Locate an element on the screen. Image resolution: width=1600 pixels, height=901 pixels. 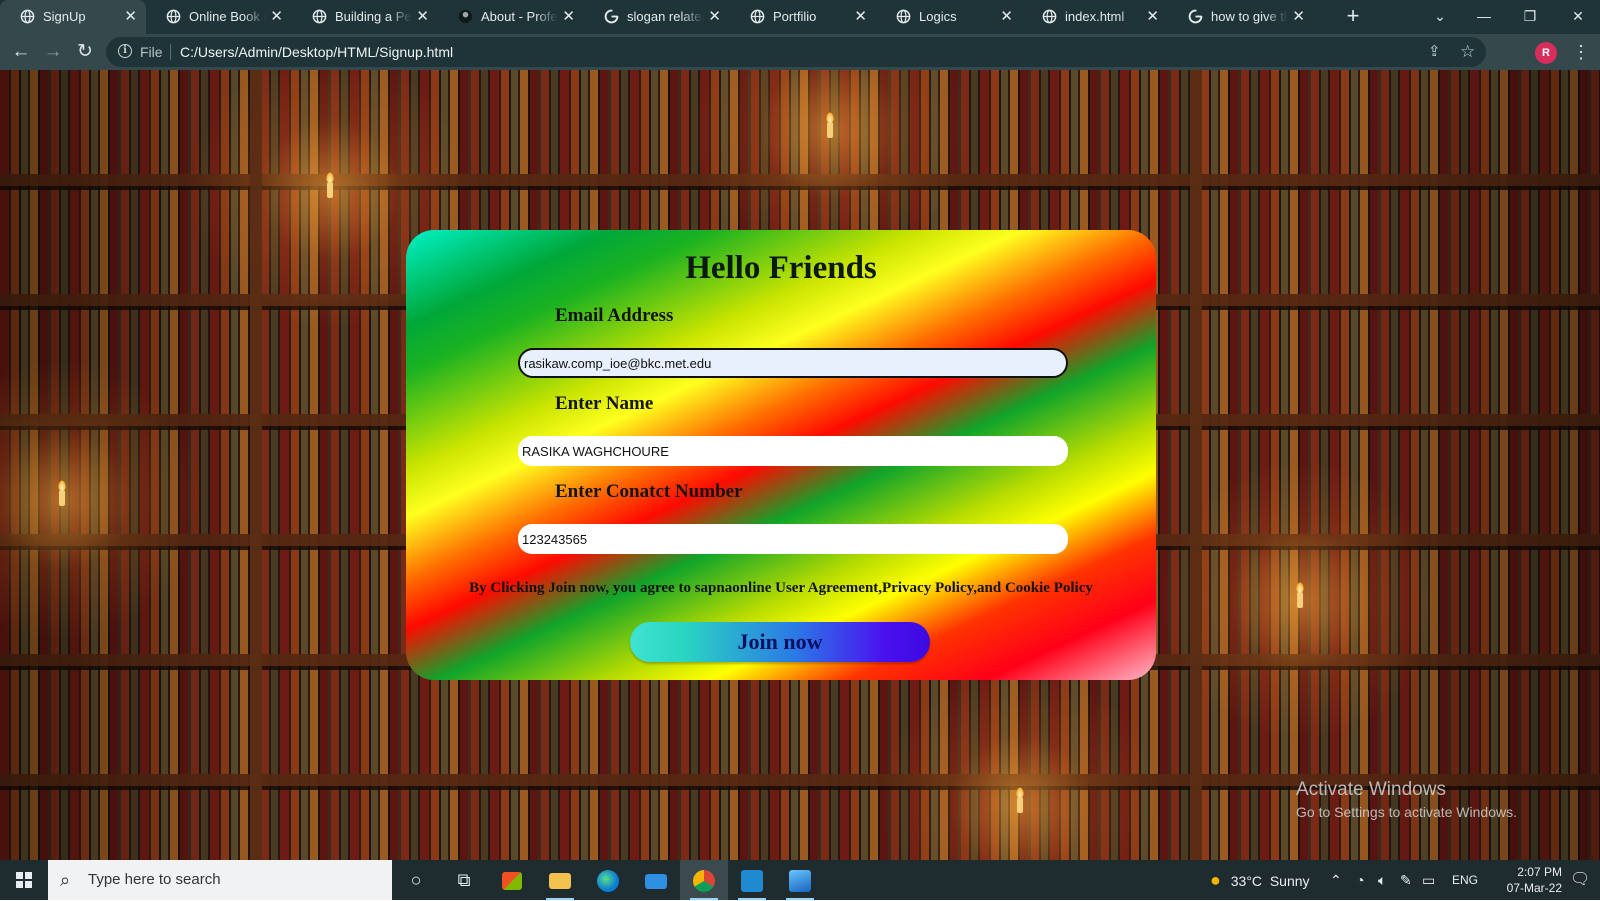
close-window-button: ✕ is located at coordinates (1578, 17).